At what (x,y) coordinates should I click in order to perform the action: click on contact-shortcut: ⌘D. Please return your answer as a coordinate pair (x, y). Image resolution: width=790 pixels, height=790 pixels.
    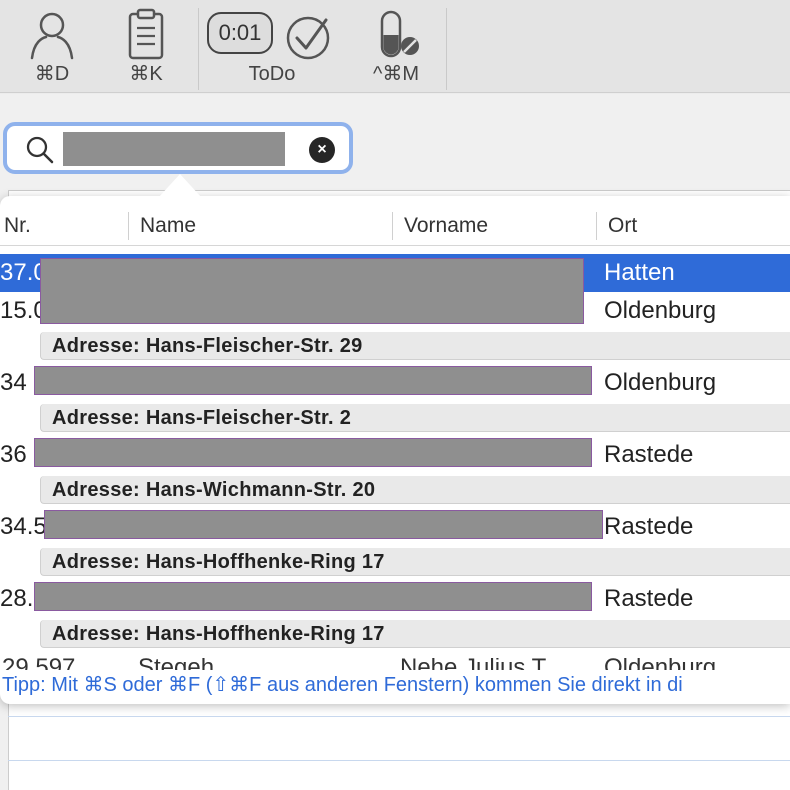
    Looking at the image, I should click on (52, 74).